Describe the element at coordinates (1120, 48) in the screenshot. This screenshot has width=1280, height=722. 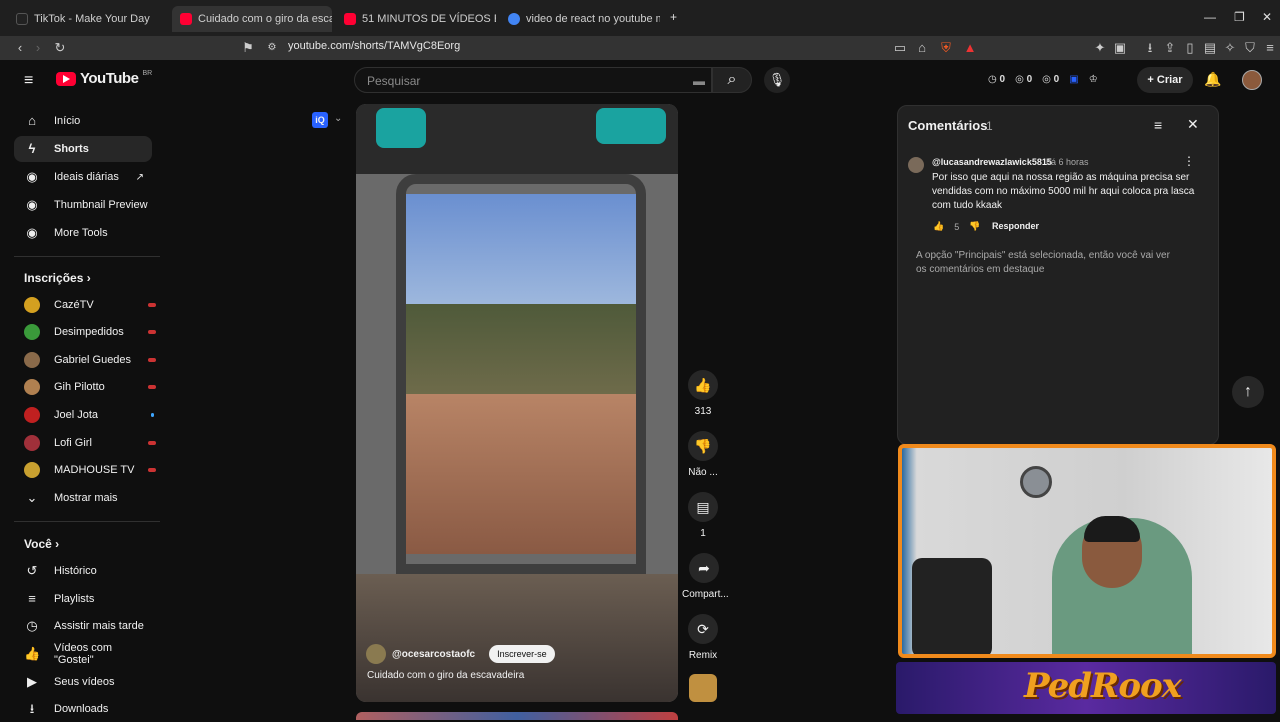
I see `screenshot-icon: ▣` at that location.